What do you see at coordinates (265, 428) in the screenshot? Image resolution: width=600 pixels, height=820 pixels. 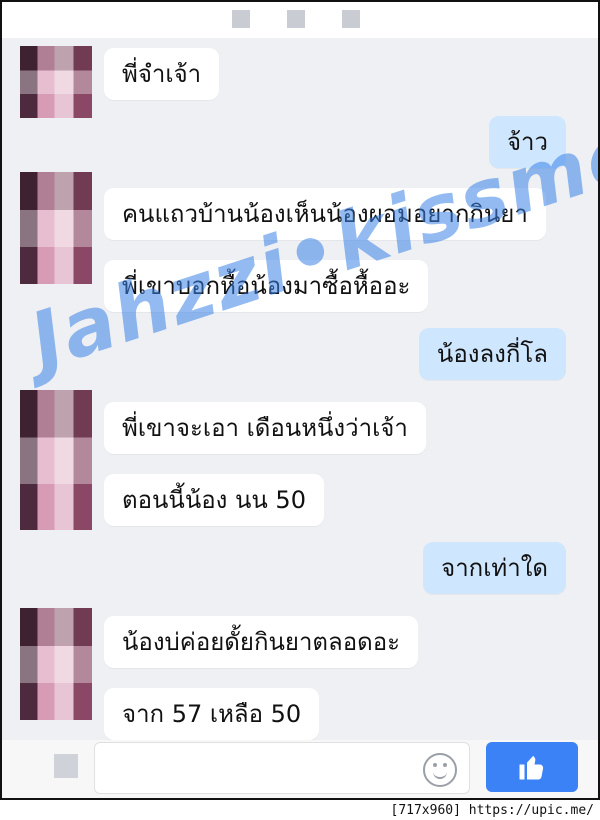 I see `incoming-message-bubble: พี่เขาจะเอา เดือนหนึ่งว่าเจ้า` at bounding box center [265, 428].